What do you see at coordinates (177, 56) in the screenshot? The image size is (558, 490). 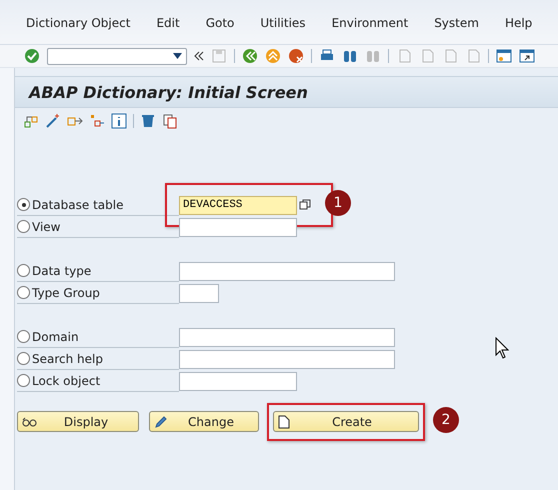 I see `dropdown-icon` at bounding box center [177, 56].